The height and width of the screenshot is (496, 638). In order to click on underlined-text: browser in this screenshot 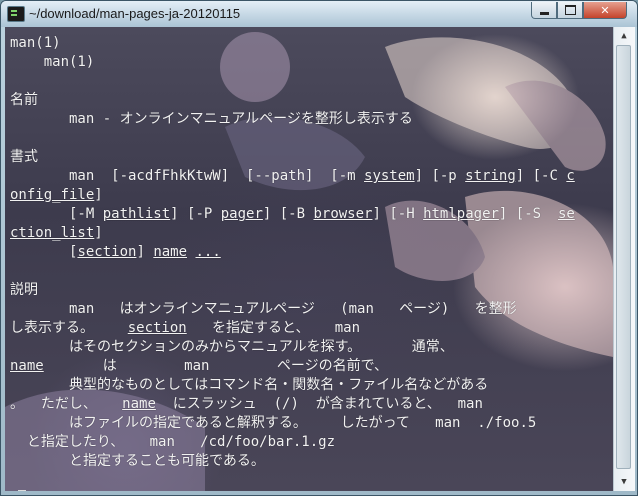, I will do `click(343, 214)`.